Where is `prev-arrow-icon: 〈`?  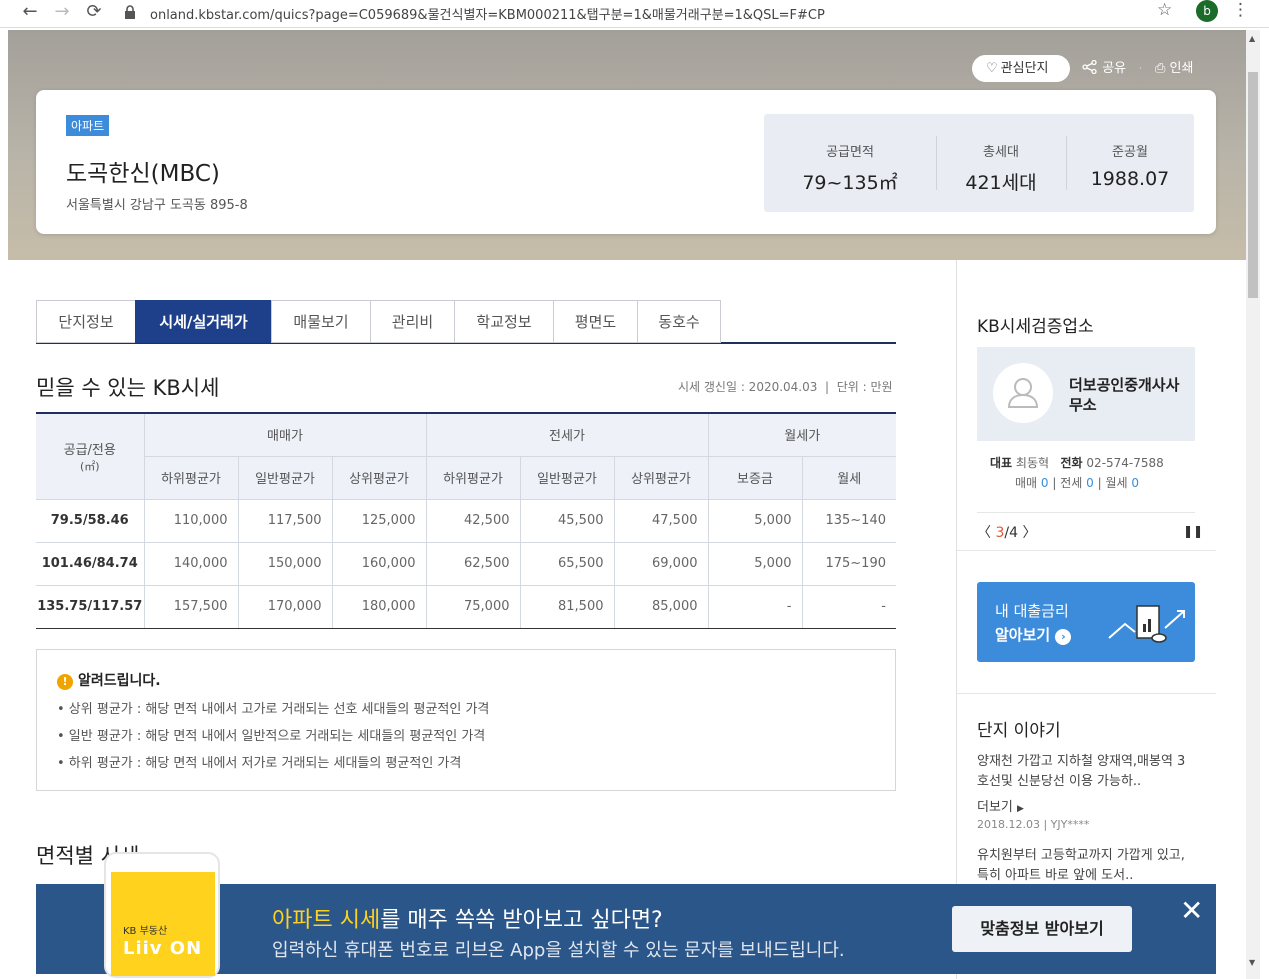
prev-arrow-icon: 〈 is located at coordinates (984, 533).